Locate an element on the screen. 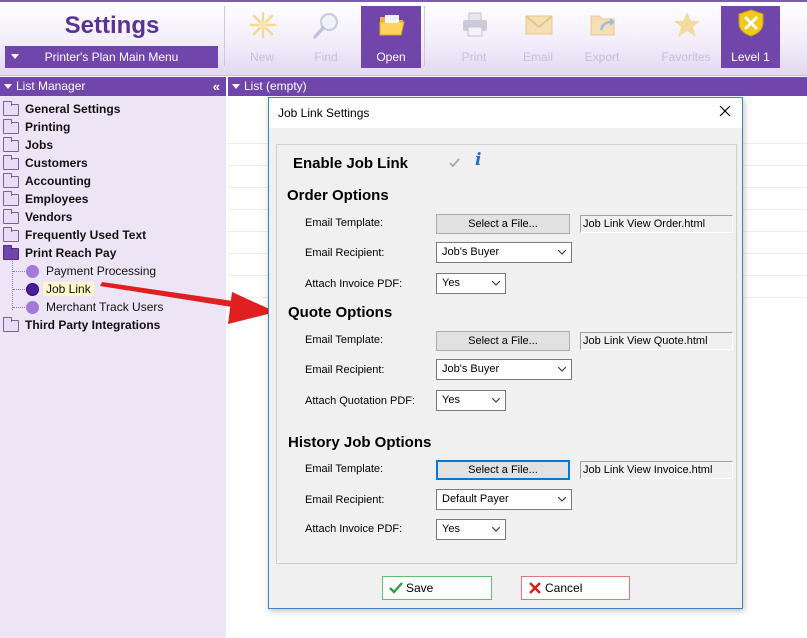 Image resolution: width=807 pixels, height=638 pixels. history-attach-invoice-select: Yes is located at coordinates (471, 529).